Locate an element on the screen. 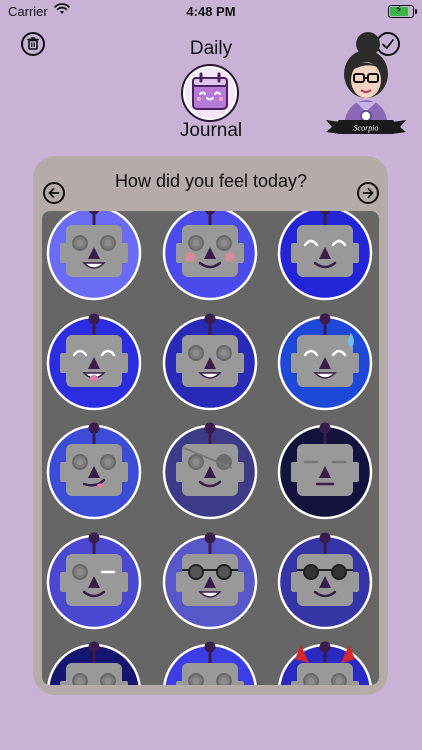 This screenshot has width=422, height=750. status-bar: Carrier 4:48 PM ⚡ is located at coordinates (211, 12).